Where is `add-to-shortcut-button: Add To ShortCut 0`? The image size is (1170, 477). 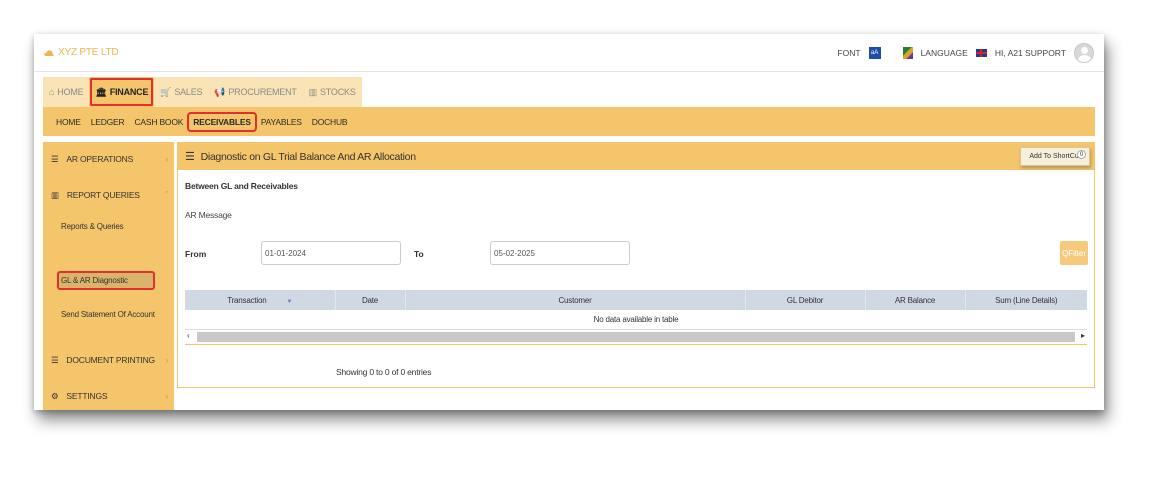 add-to-shortcut-button: Add To ShortCut 0 is located at coordinates (1055, 156).